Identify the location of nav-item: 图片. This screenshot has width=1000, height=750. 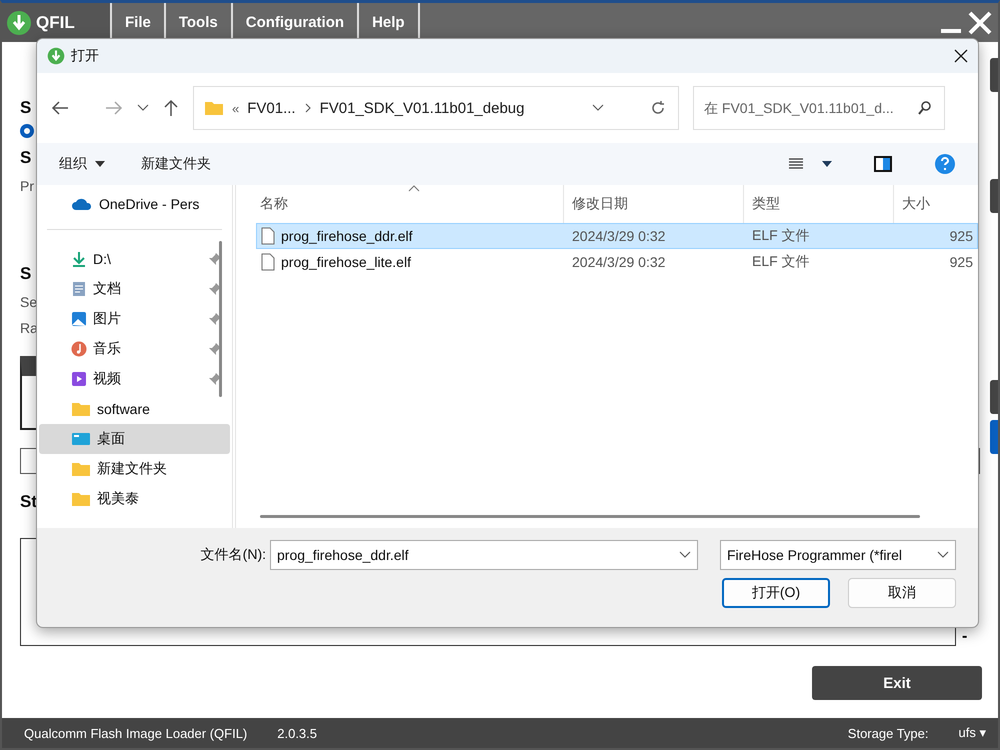
(134, 319).